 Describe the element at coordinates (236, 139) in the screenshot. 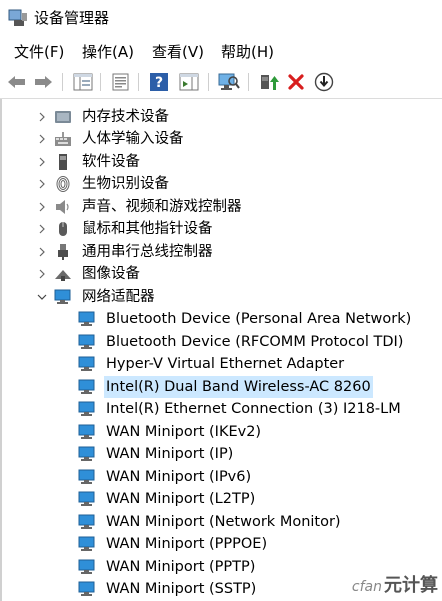

I see `tree-item-human-interface: 人体学输入设备` at that location.